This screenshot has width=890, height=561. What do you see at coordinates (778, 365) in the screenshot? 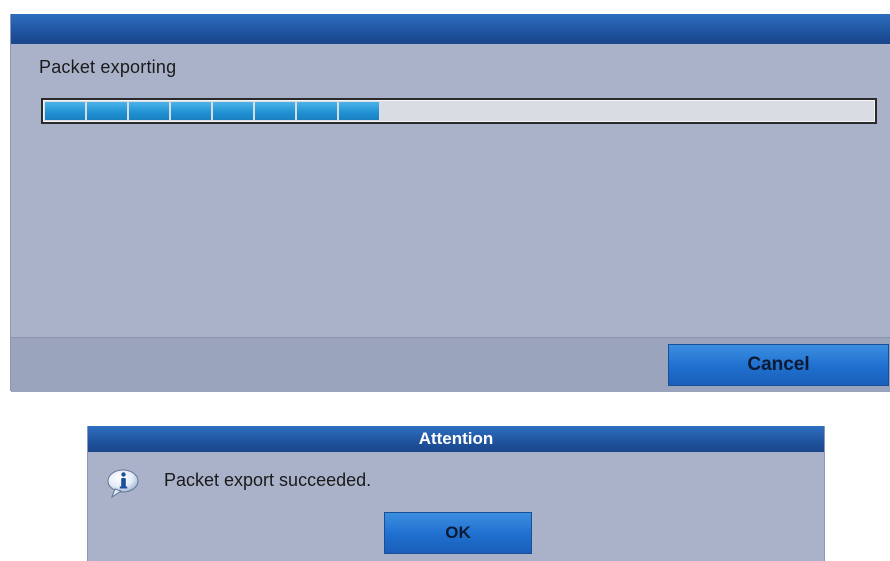
I see `cancel-button: Cancel` at bounding box center [778, 365].